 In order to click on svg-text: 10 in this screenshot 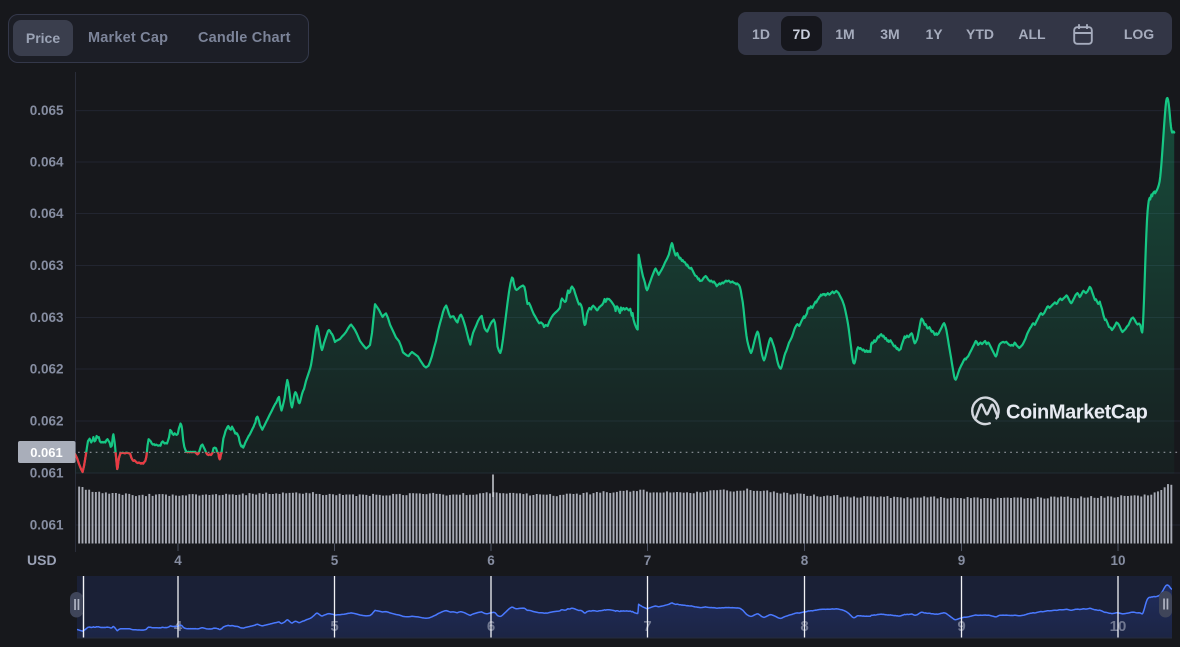, I will do `click(1117, 560)`.